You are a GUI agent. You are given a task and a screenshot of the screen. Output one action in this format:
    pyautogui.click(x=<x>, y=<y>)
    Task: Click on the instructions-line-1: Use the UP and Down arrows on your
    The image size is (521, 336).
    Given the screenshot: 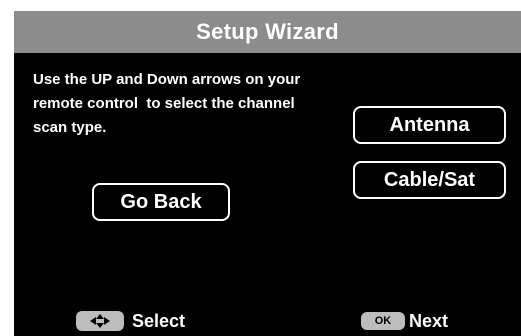 What is the action you would take?
    pyautogui.click(x=167, y=79)
    